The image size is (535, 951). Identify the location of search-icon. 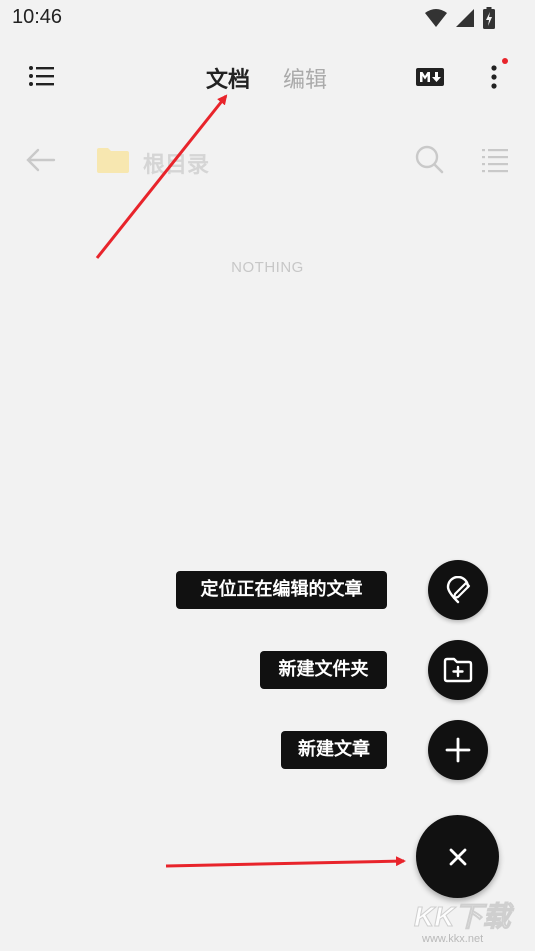
(429, 159).